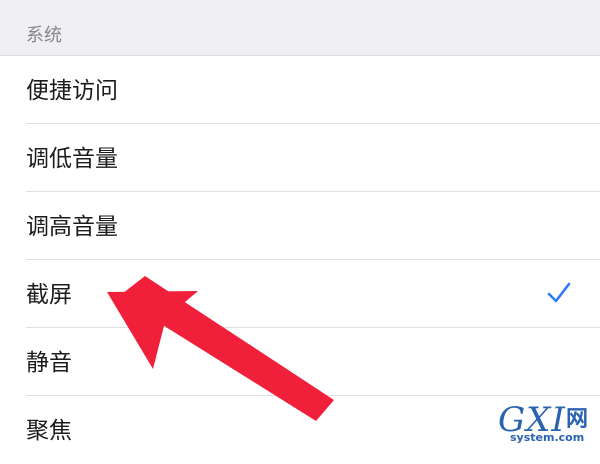 The height and width of the screenshot is (464, 600). Describe the element at coordinates (300, 158) in the screenshot. I see `list-item-volume-down: 调低音量` at that location.